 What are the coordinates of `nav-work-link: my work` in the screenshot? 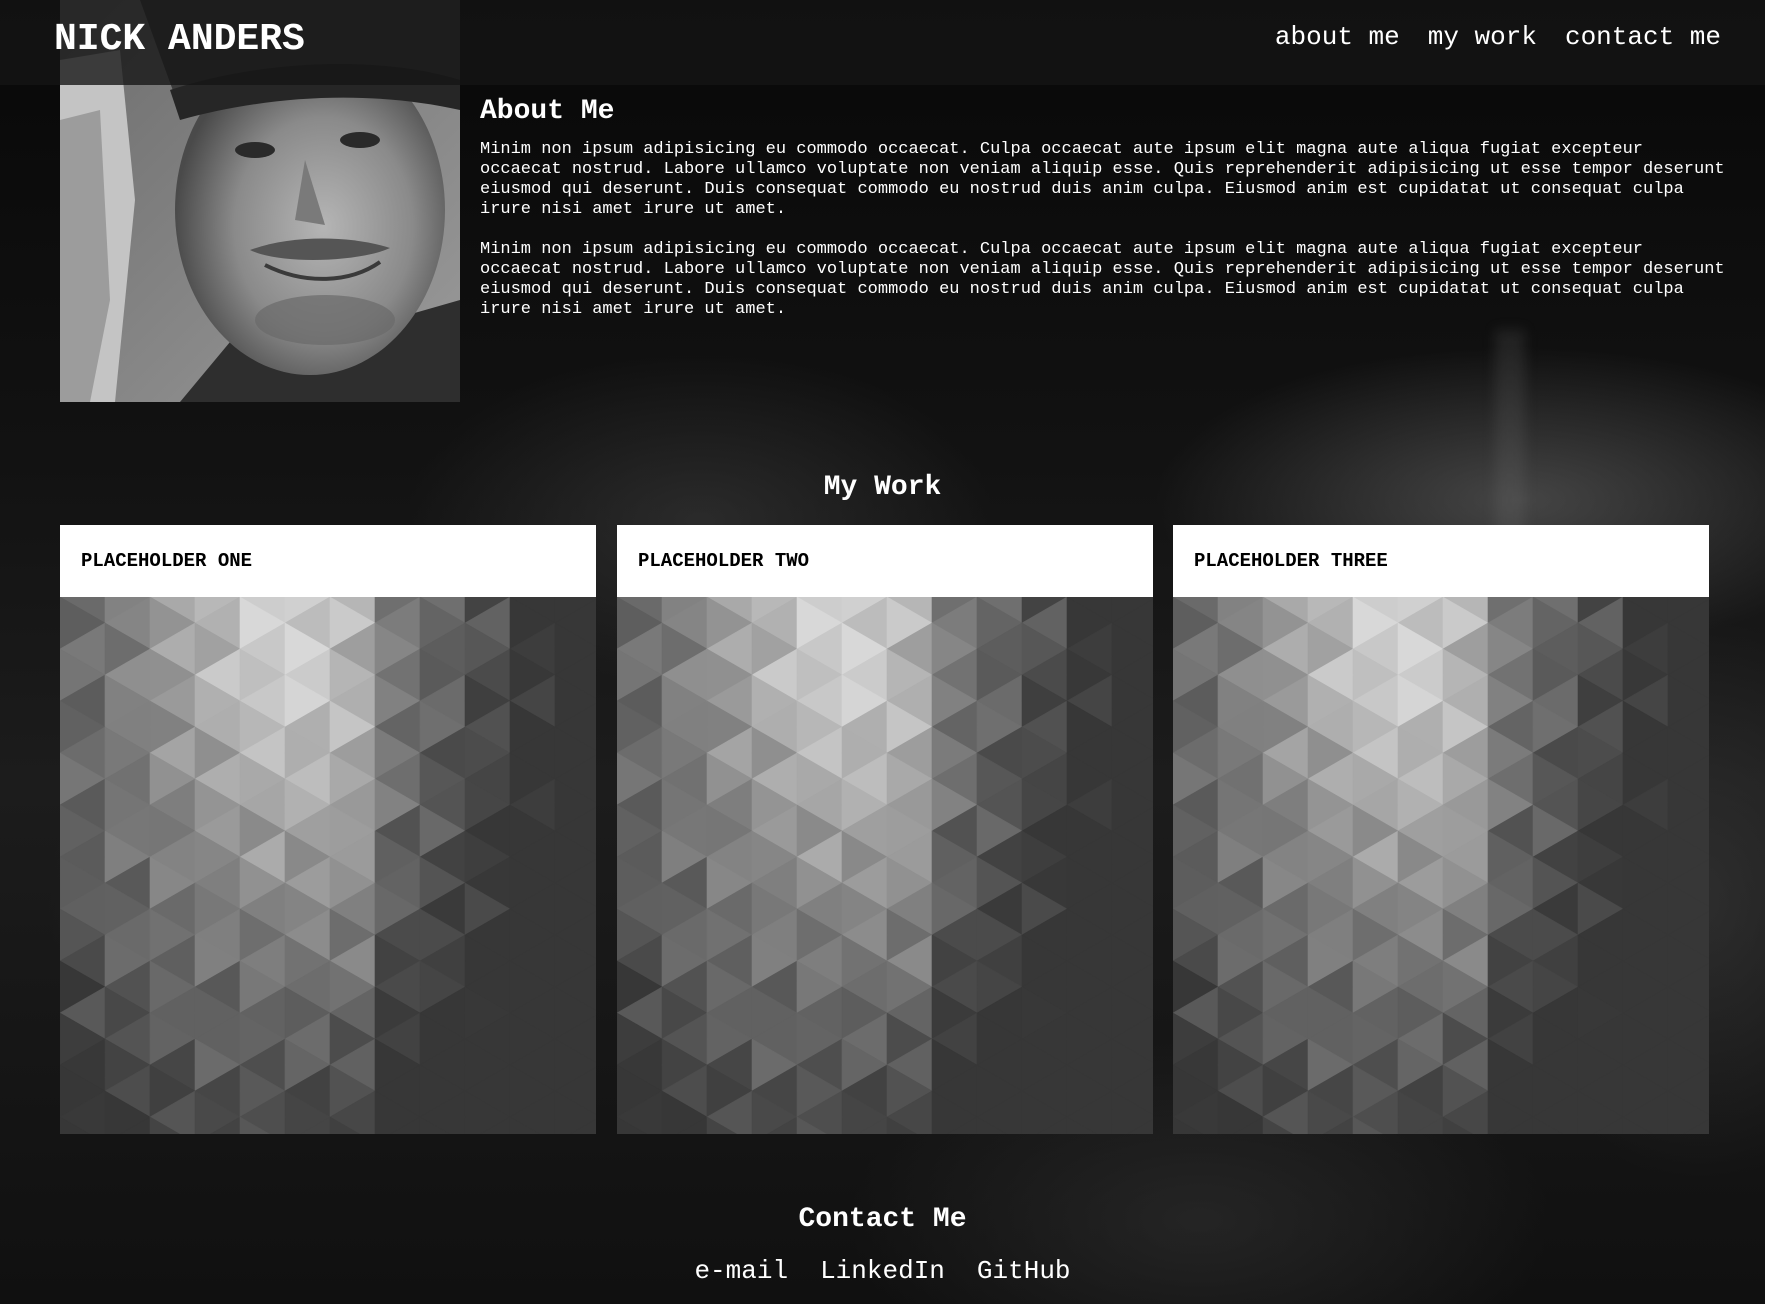 It's located at (1482, 37).